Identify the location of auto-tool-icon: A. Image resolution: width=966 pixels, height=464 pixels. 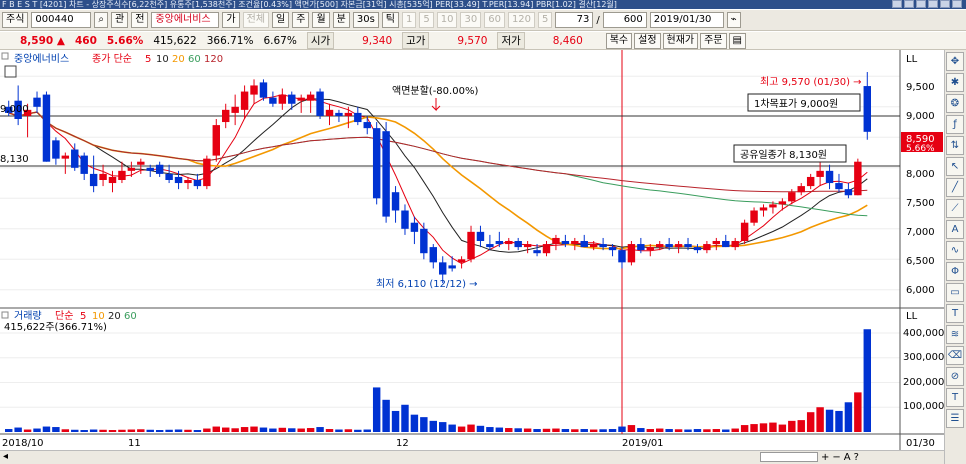
(955, 229).